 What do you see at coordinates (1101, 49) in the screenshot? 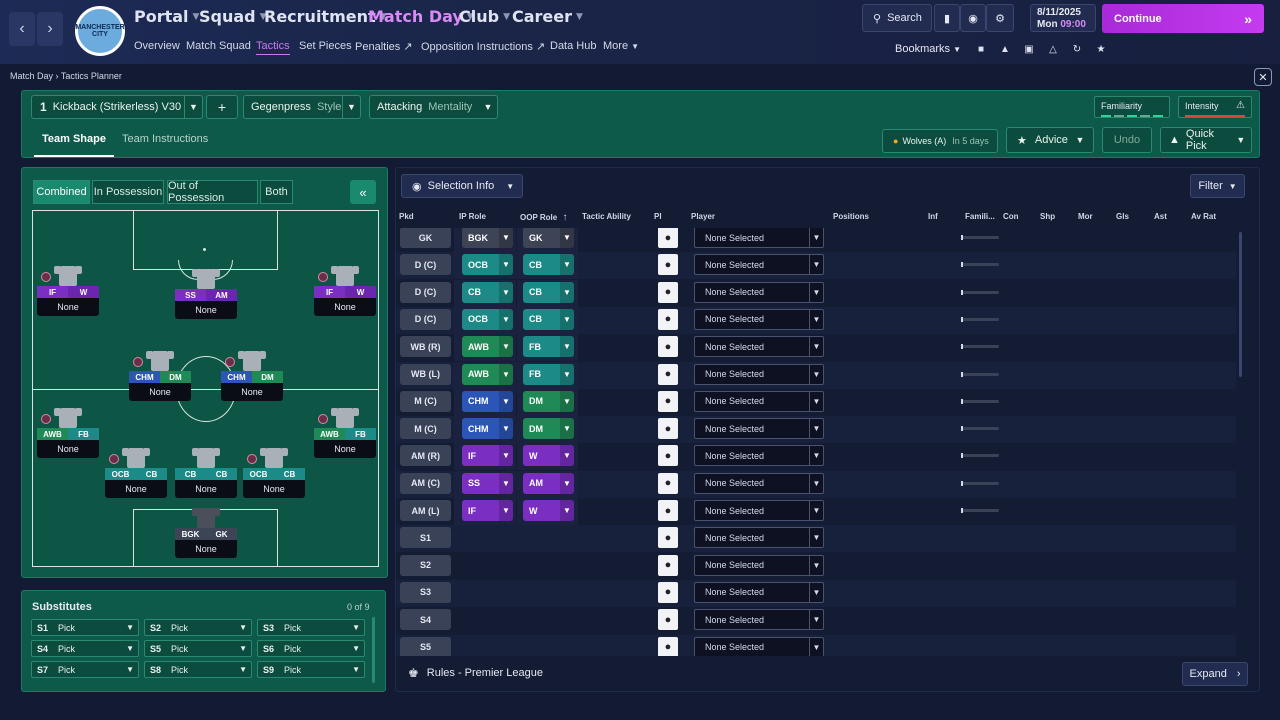
I see `trophy-icon: ★` at bounding box center [1101, 49].